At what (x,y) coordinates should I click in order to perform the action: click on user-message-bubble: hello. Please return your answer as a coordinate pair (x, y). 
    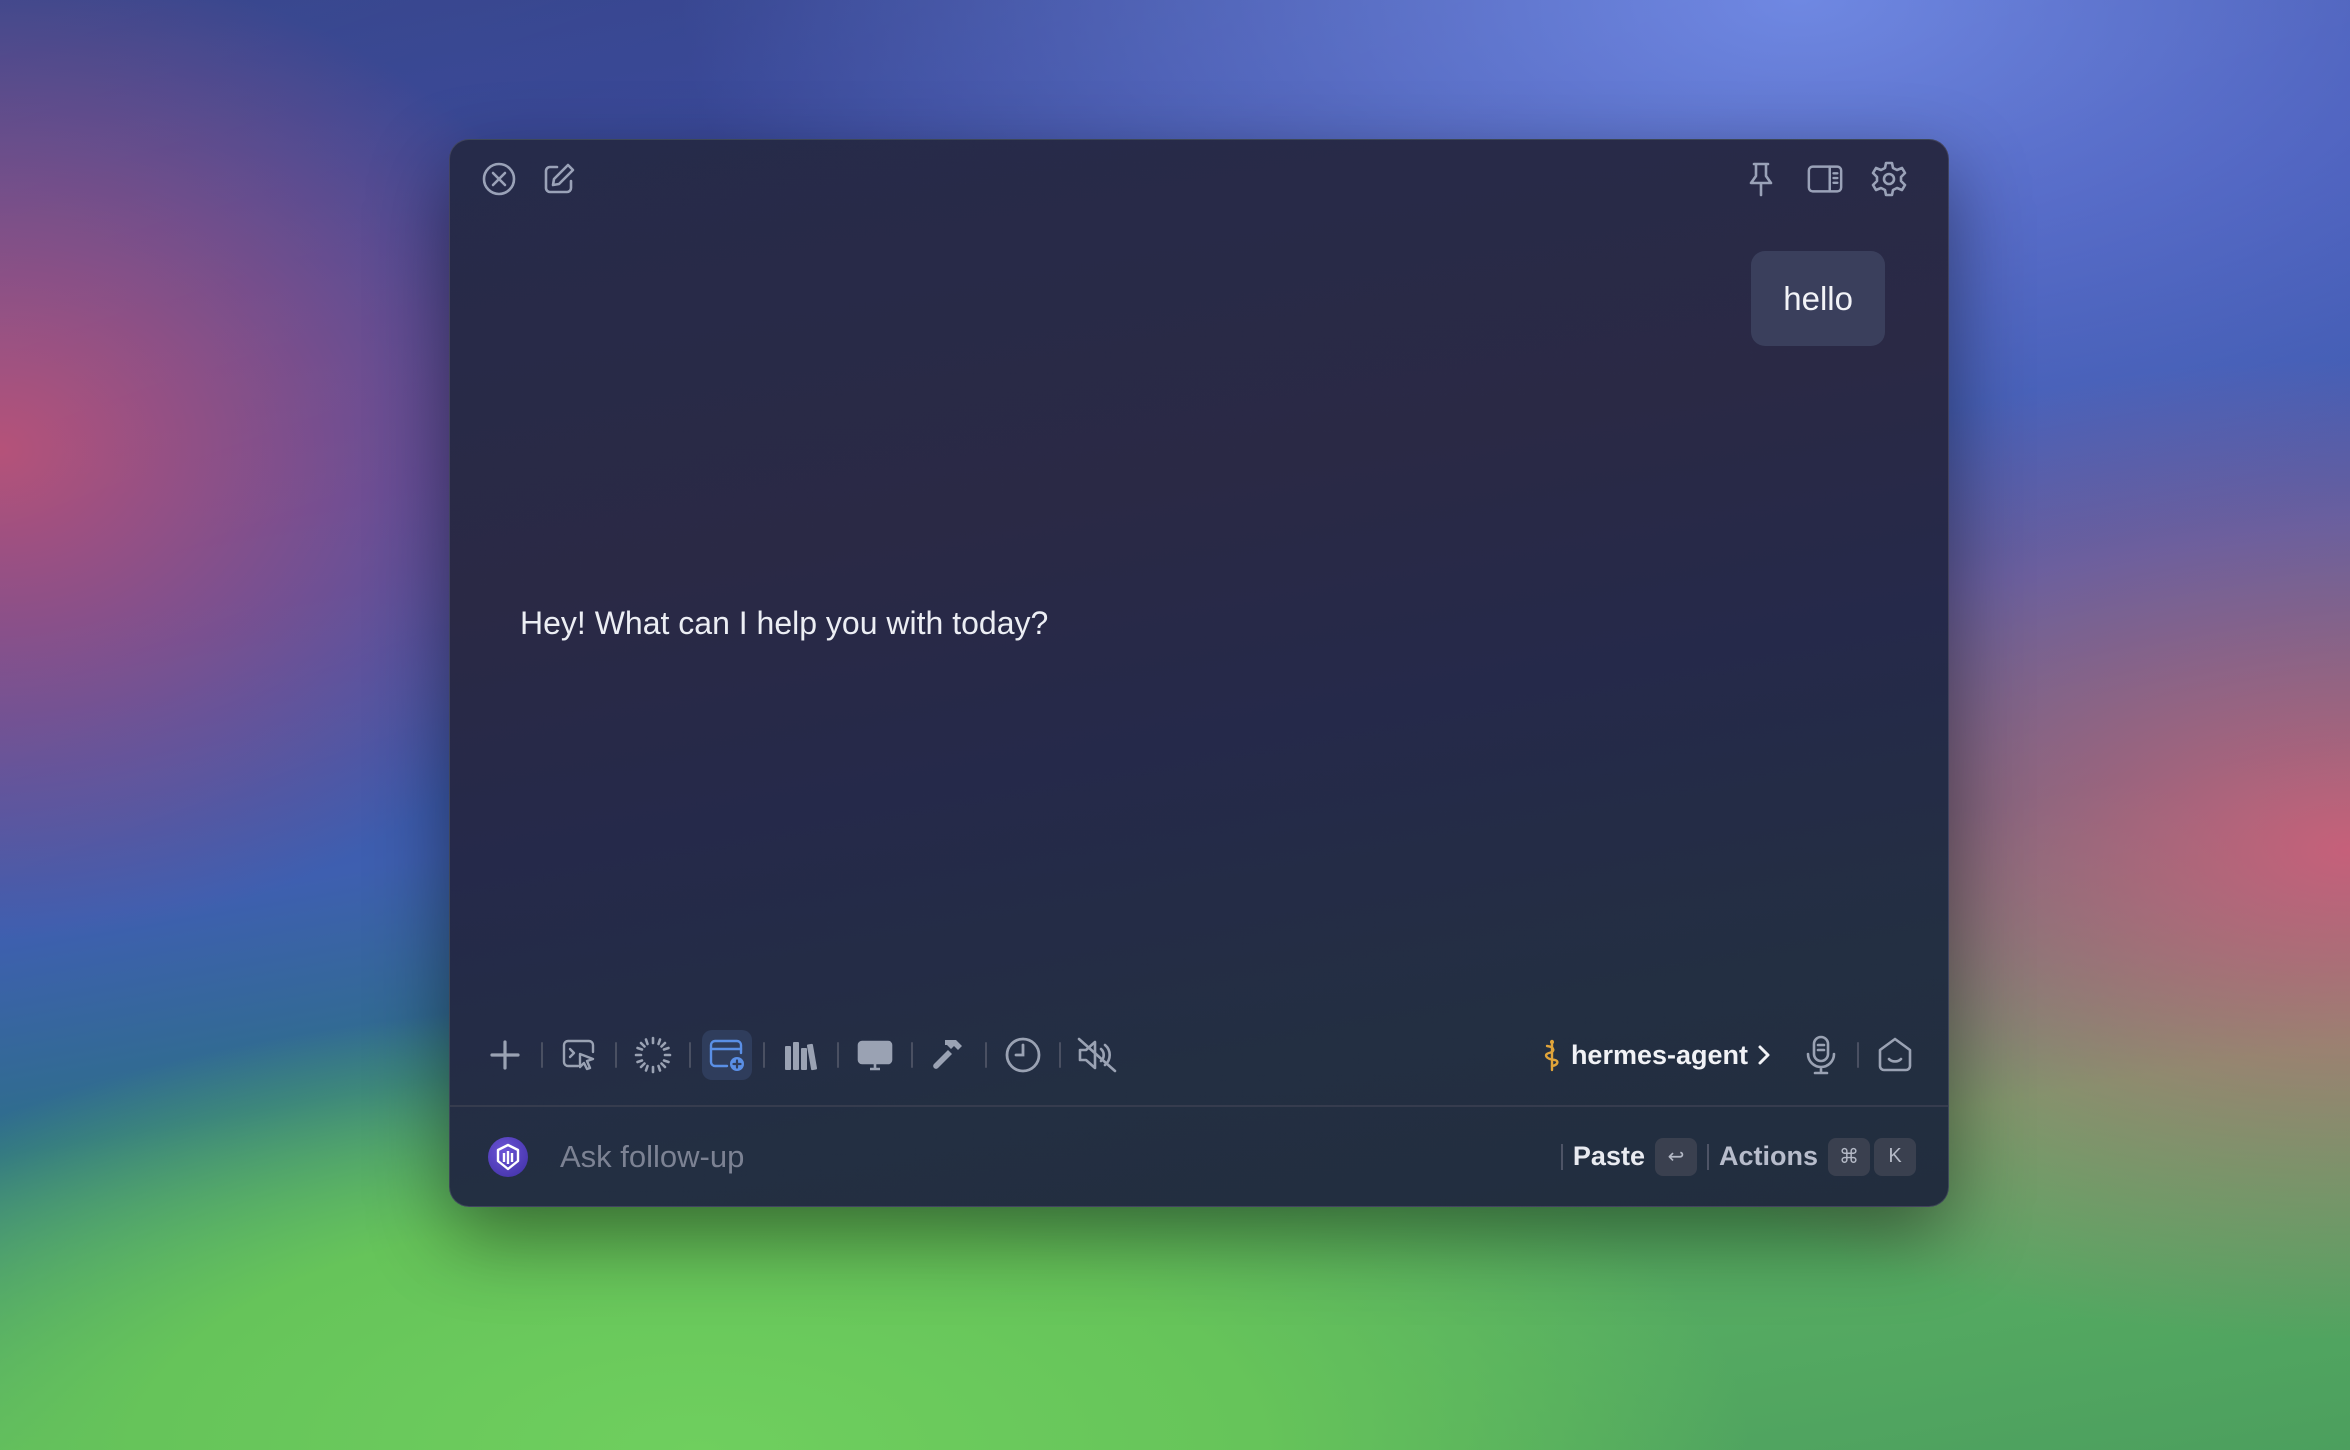
    Looking at the image, I should click on (1818, 298).